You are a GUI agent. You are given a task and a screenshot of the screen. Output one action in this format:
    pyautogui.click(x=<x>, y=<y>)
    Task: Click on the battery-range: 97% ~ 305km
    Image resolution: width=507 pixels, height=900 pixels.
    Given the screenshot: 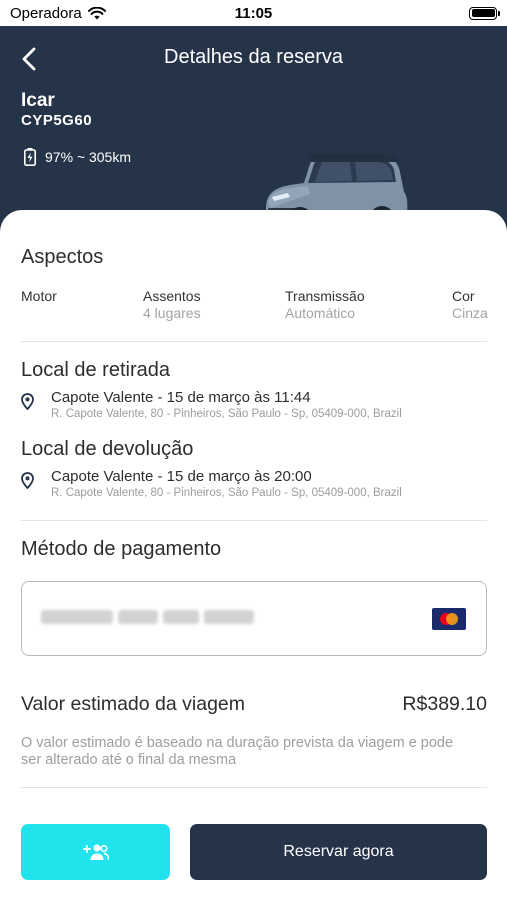 What is the action you would take?
    pyautogui.click(x=77, y=157)
    